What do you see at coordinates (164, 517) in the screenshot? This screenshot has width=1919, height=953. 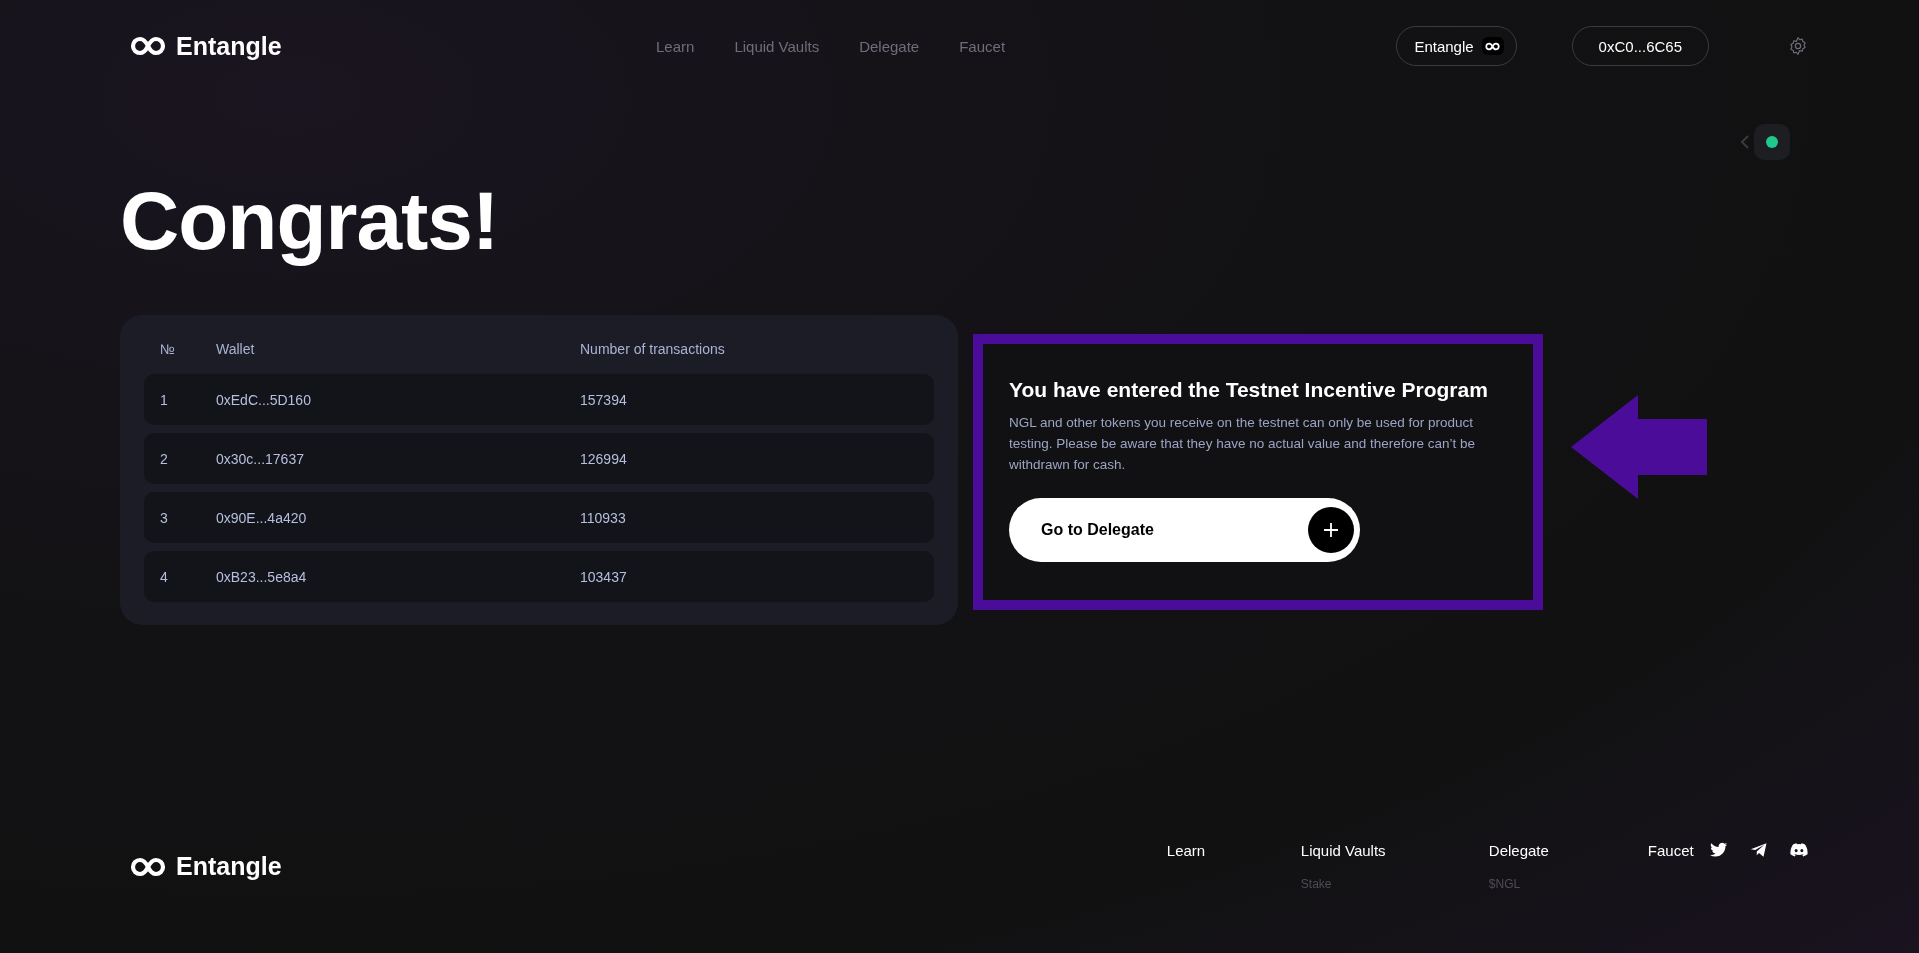 I see `table-cell-text: 3` at bounding box center [164, 517].